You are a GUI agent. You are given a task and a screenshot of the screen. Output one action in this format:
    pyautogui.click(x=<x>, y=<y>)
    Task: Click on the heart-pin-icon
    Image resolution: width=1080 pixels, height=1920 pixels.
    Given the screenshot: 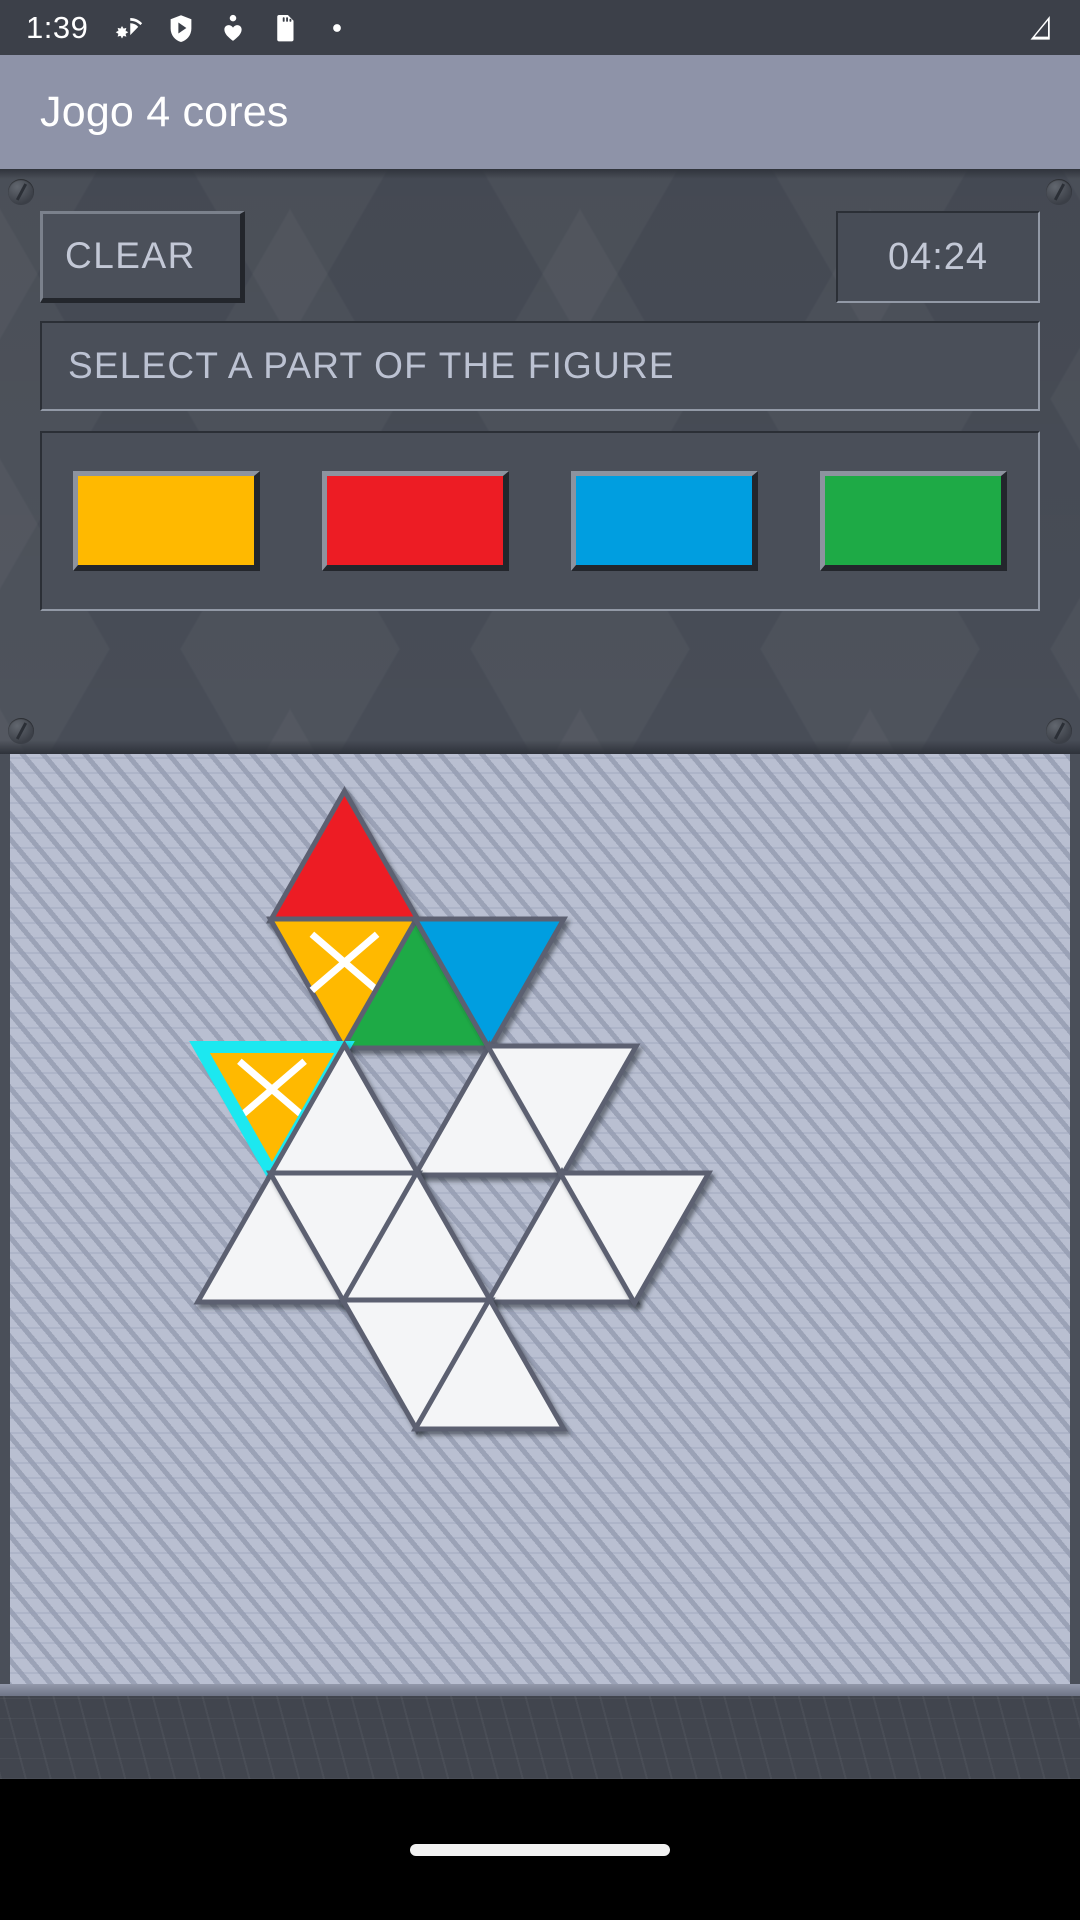 What is the action you would take?
    pyautogui.click(x=233, y=27)
    